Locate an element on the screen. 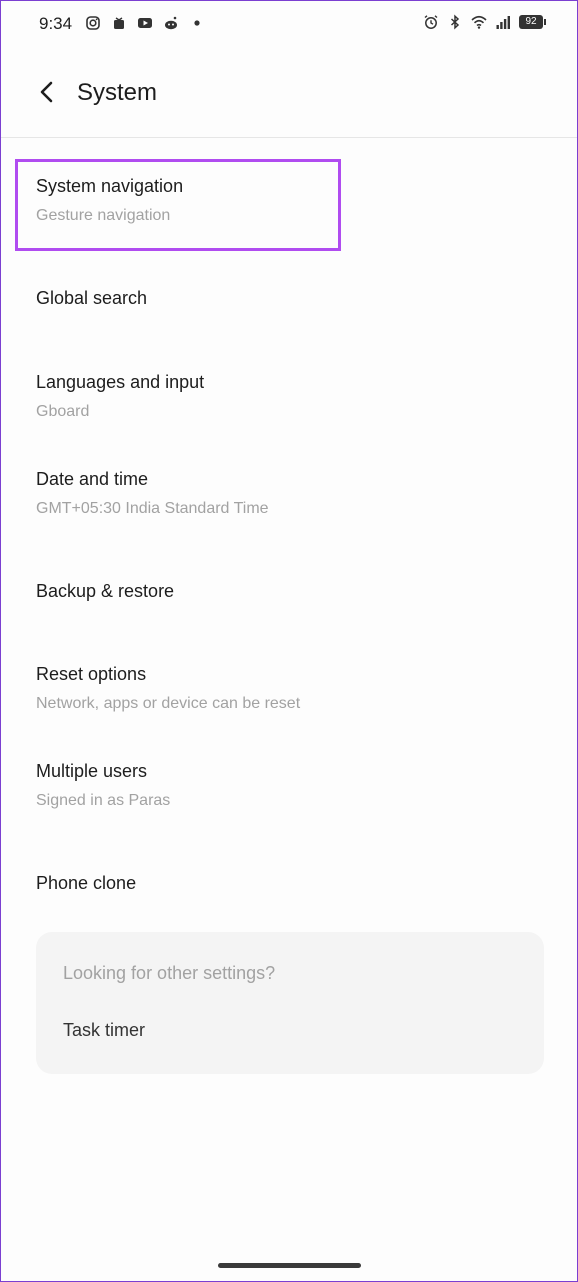 The image size is (578, 1282). item-title: Reset options is located at coordinates (91, 674).